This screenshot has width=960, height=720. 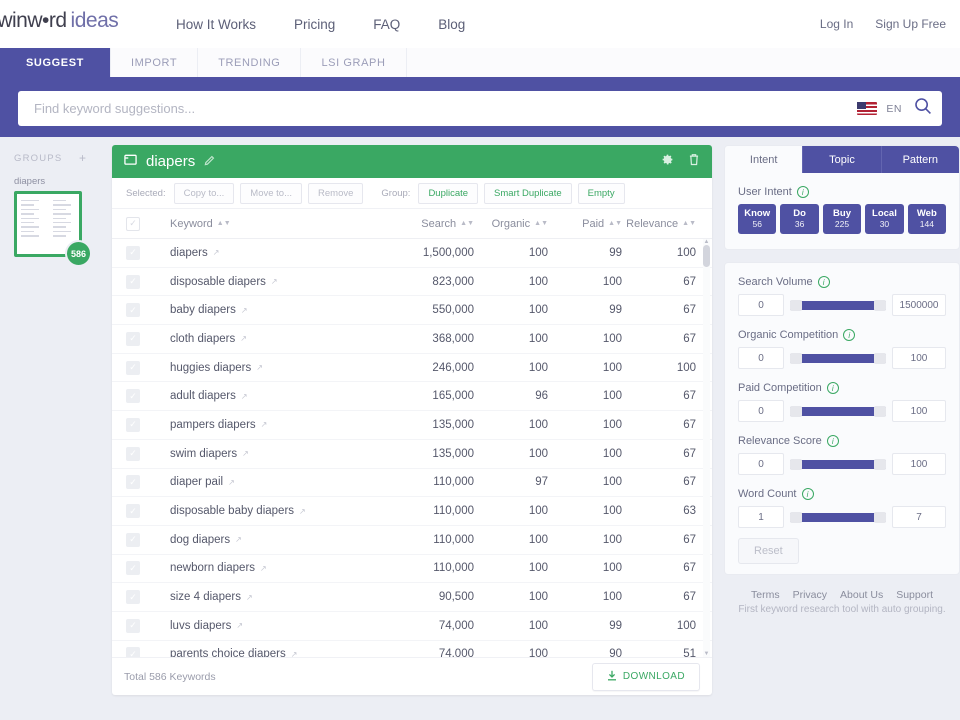 I want to click on trash-icon, so click(x=694, y=162).